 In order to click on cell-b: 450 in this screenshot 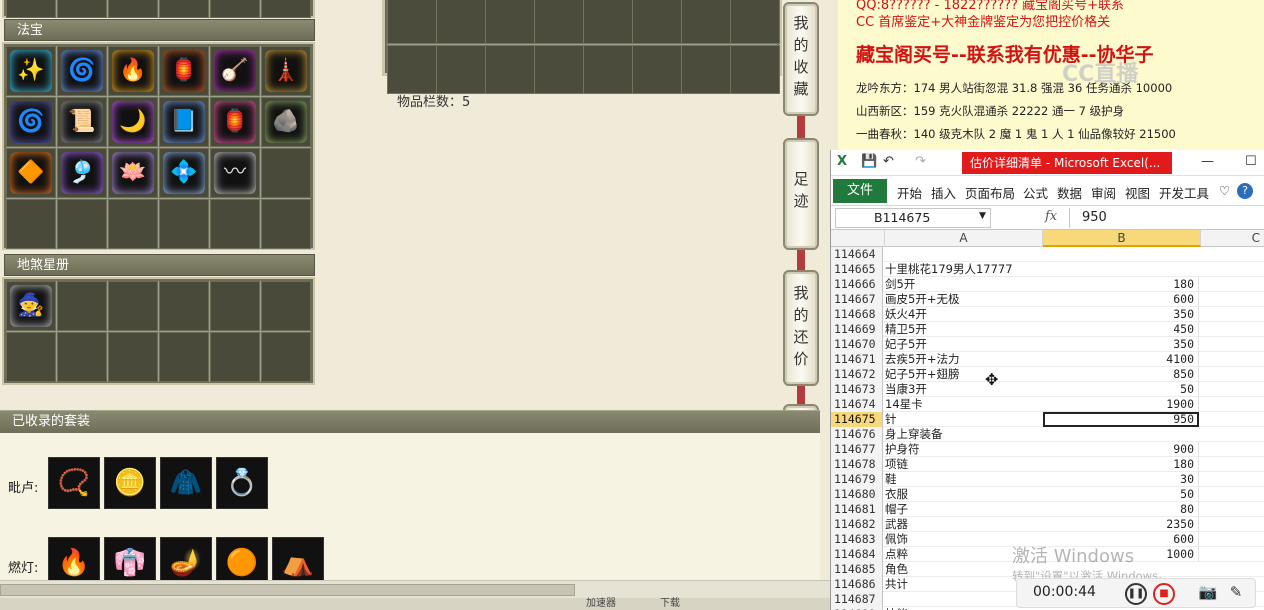, I will do `click(1121, 329)`.